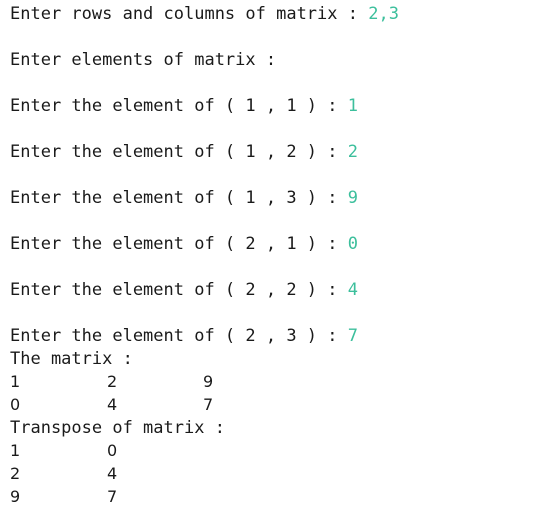 This screenshot has width=549, height=513. What do you see at coordinates (353, 290) in the screenshot?
I see `element-input: 4` at bounding box center [353, 290].